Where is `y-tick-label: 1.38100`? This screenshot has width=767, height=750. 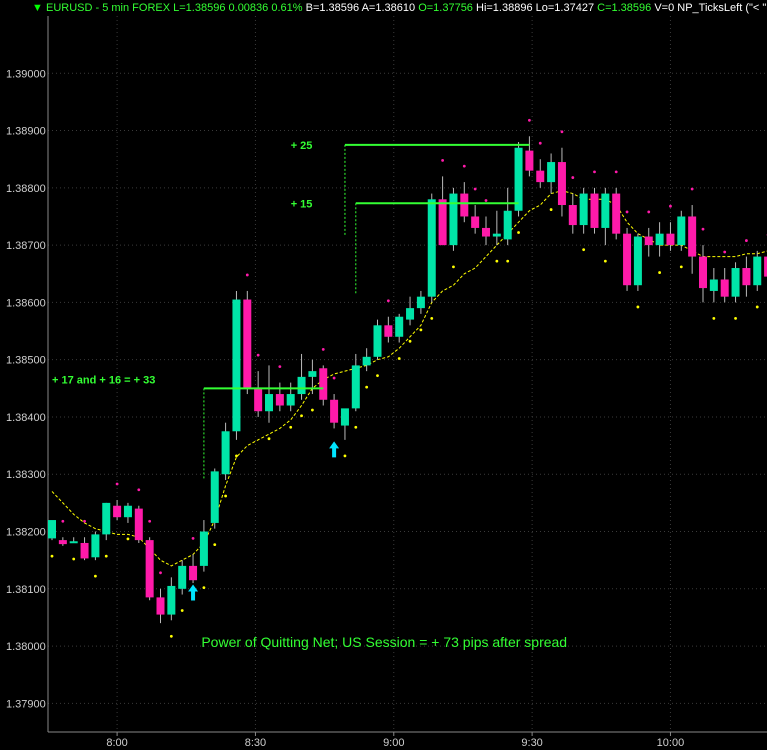
y-tick-label: 1.38100 is located at coordinates (26, 590).